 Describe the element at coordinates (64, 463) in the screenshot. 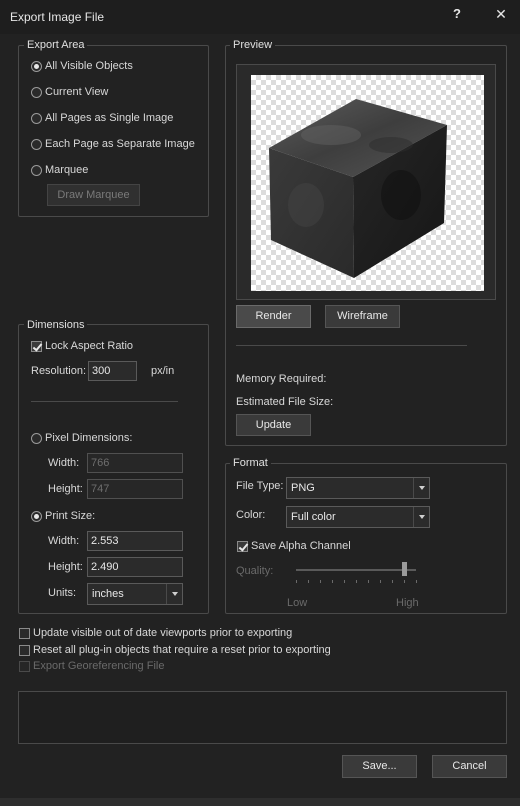

I see `pixel-width-label: Width:` at that location.